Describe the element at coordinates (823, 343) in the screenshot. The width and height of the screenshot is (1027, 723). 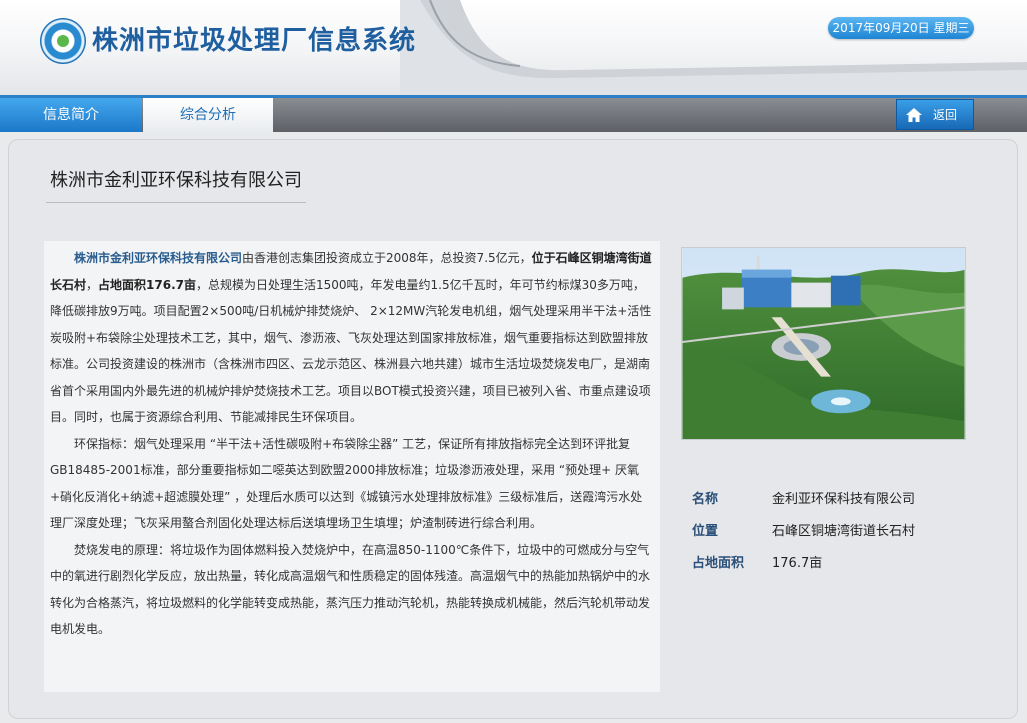
I see `plant-aerial-photo` at that location.